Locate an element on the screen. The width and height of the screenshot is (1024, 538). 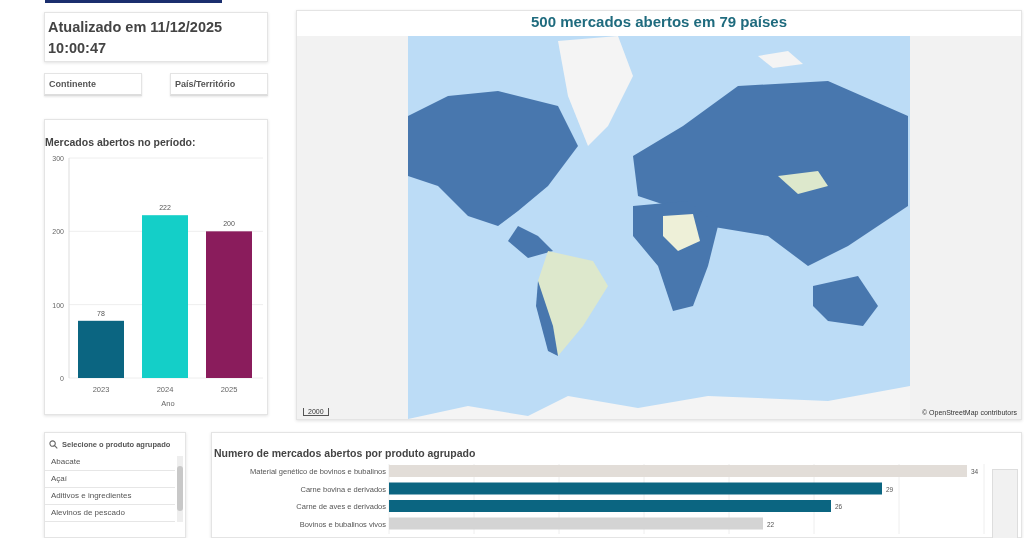
scrollbar is located at coordinates (180, 489).